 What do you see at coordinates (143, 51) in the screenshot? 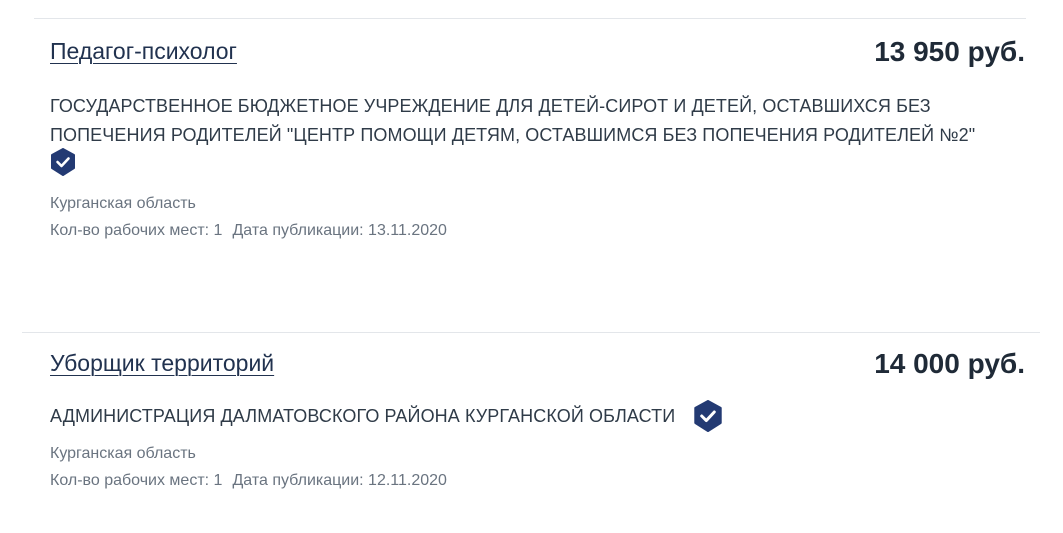
I see `vacancy-title-link: Педагог-психолог` at bounding box center [143, 51].